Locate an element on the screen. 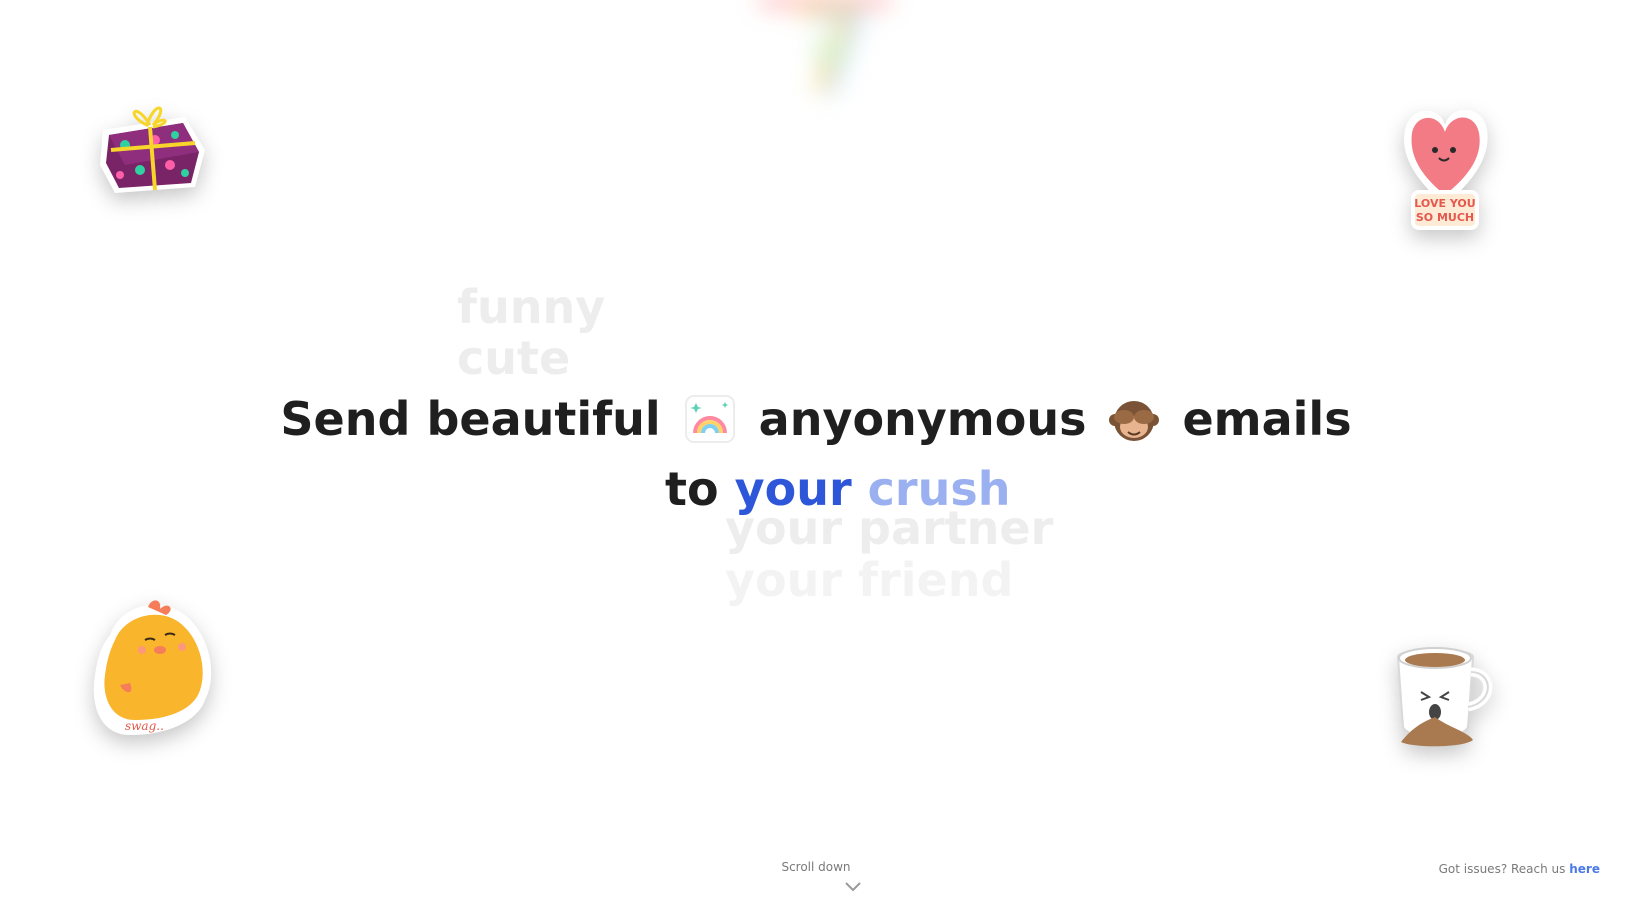  rotating-word-funny: funny is located at coordinates (531, 307).